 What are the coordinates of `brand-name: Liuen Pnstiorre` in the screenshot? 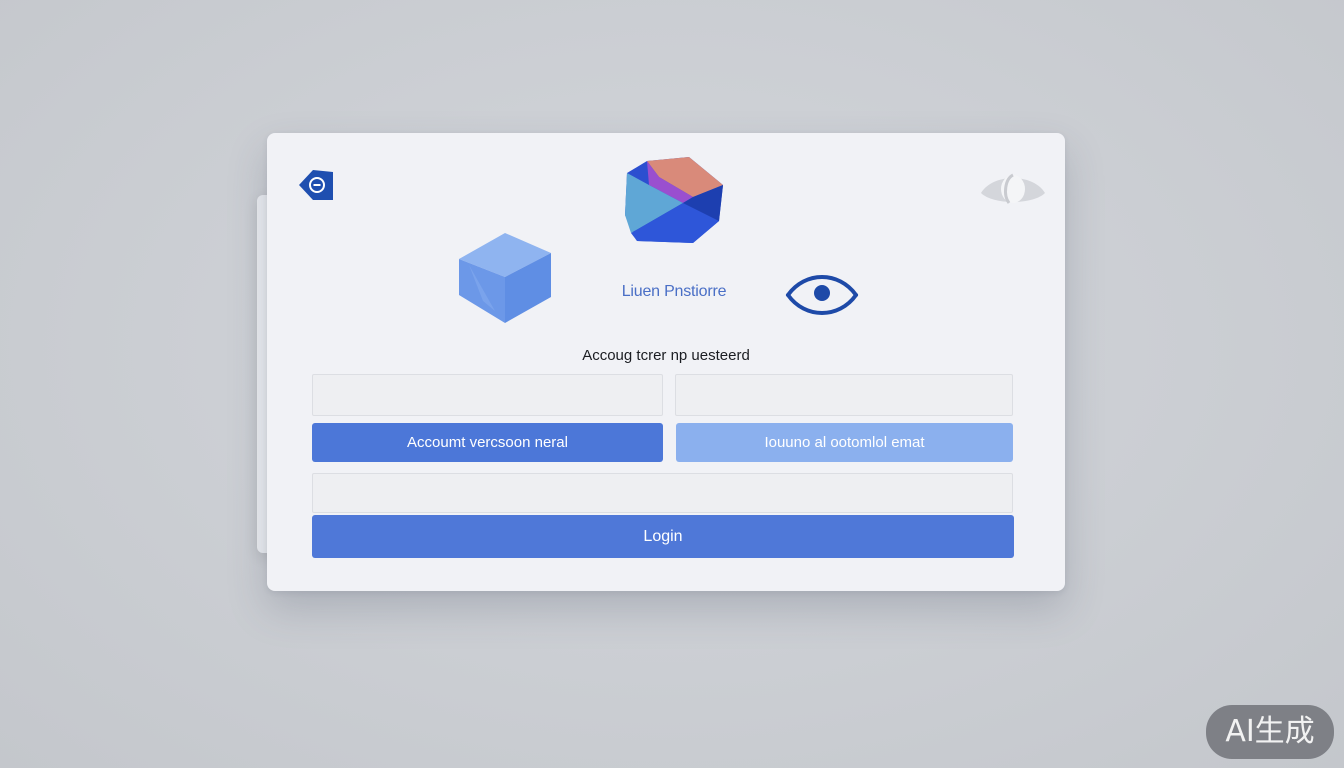 It's located at (674, 291).